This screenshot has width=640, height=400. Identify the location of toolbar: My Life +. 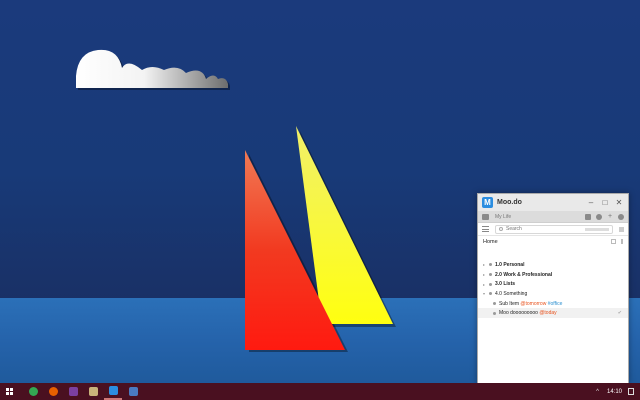
(553, 217).